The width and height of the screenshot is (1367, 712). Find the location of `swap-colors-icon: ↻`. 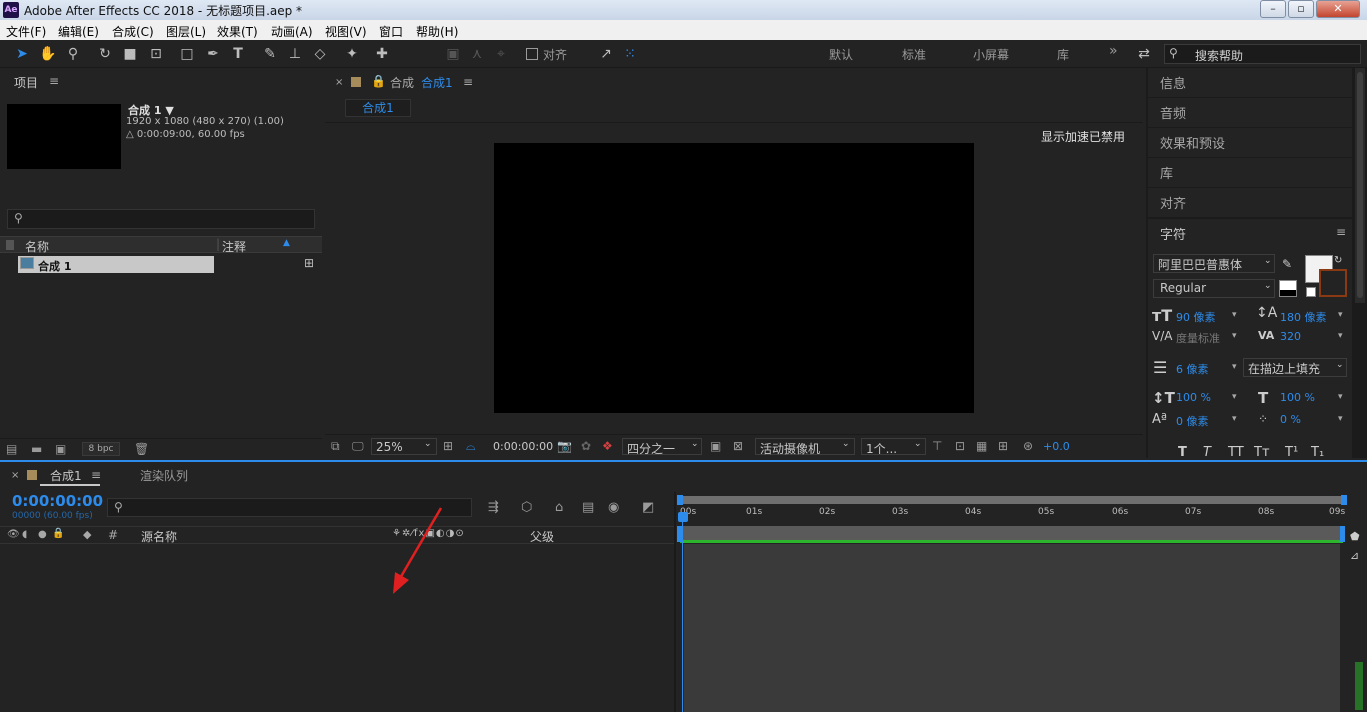

swap-colors-icon: ↻ is located at coordinates (1338, 260).